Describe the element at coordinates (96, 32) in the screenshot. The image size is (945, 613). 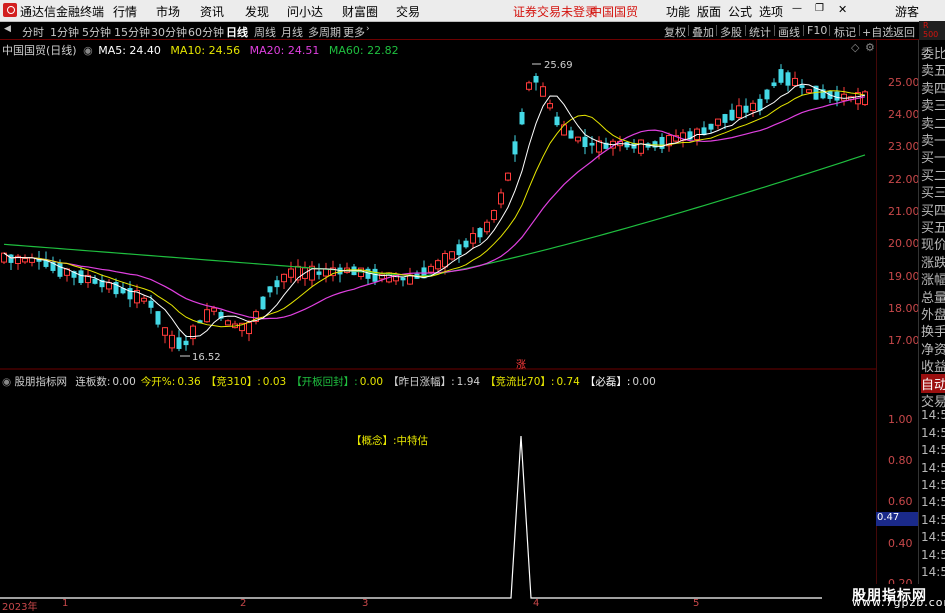
I see `period-5min: 5分钟` at that location.